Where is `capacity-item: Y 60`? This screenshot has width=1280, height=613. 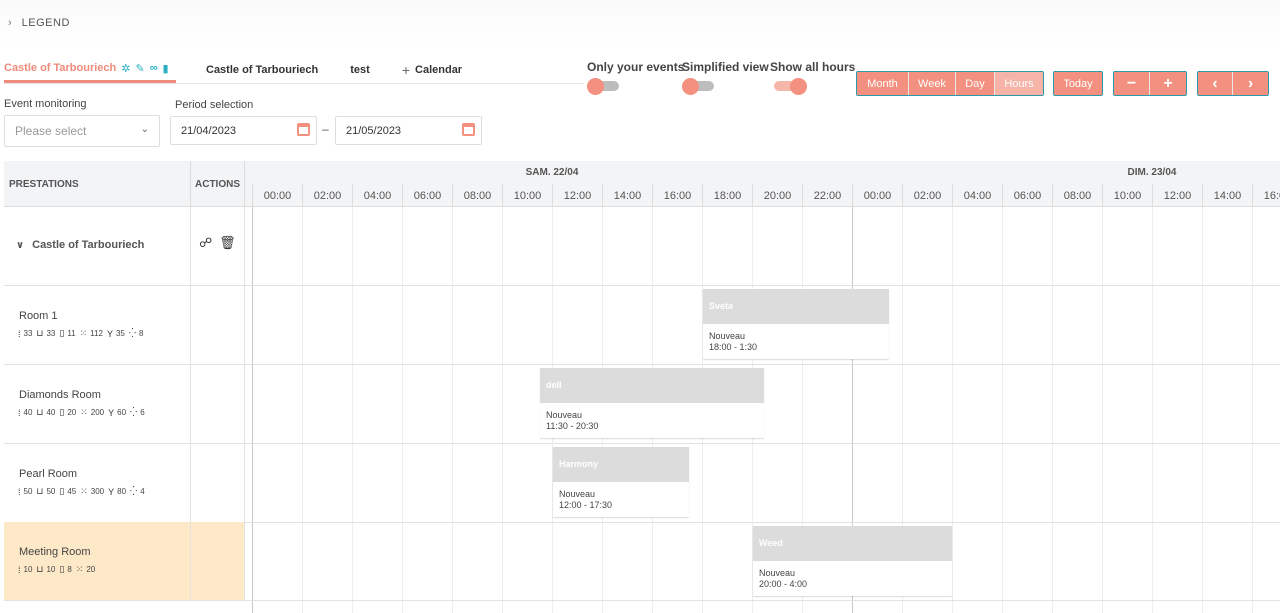 capacity-item: Y 60 is located at coordinates (117, 413).